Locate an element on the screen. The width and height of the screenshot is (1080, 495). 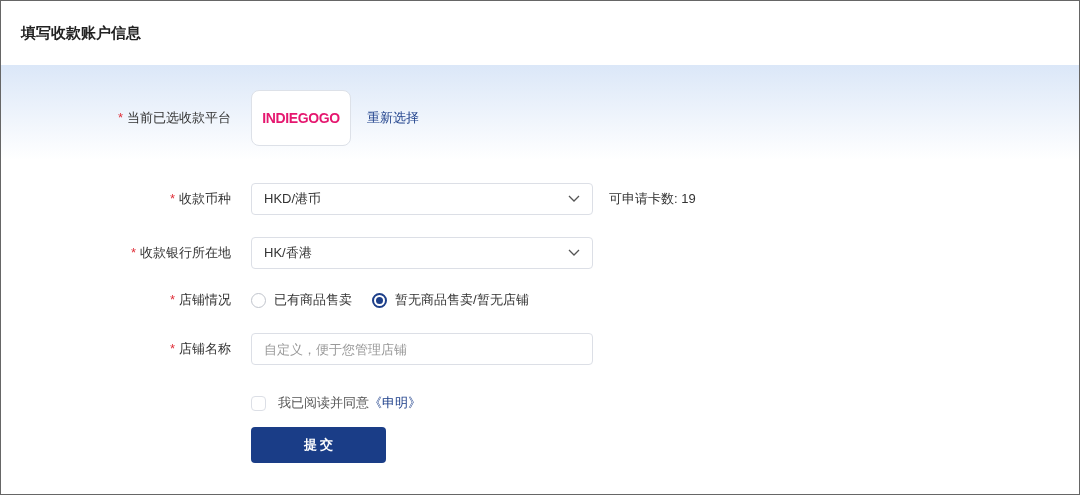
agreement-text: 我已阅读并同意 is located at coordinates (323, 403).